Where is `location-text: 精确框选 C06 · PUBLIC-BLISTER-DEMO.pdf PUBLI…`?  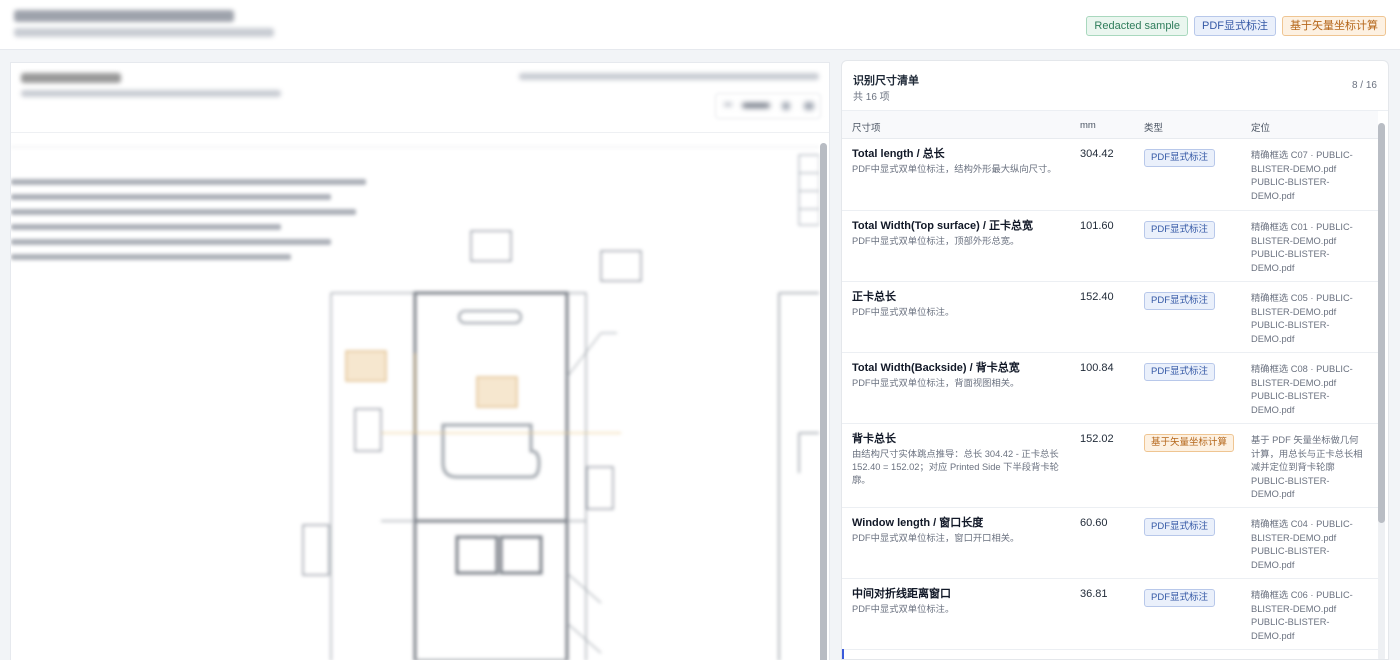 location-text: 精确框选 C06 · PUBLIC-BLISTER-DEMO.pdf PUBLI… is located at coordinates (1302, 615).